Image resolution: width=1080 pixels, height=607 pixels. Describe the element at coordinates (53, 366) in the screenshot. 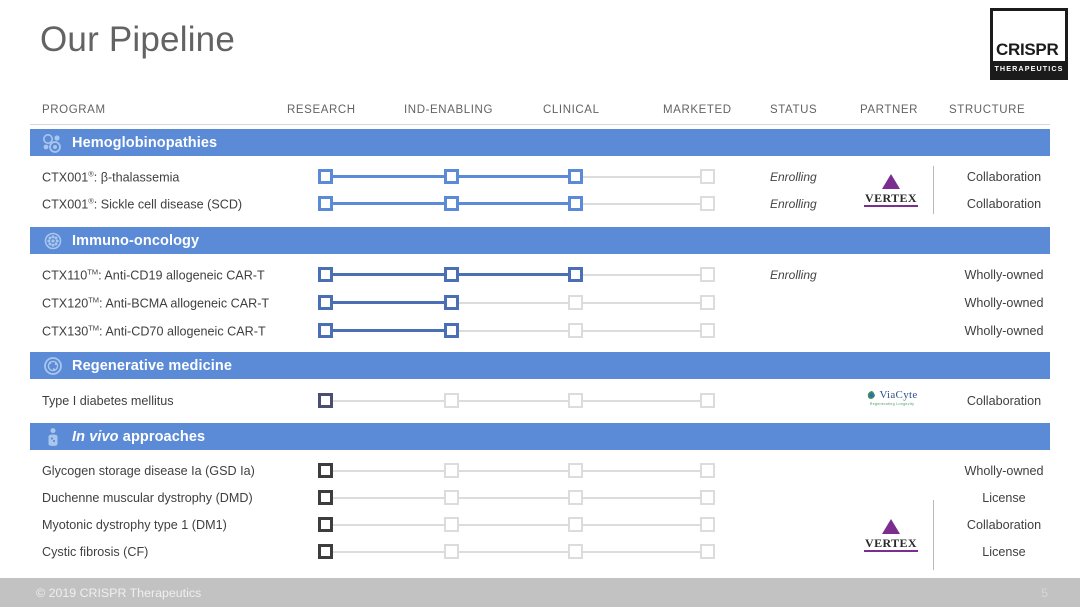

I see `cell-disc-icon` at that location.